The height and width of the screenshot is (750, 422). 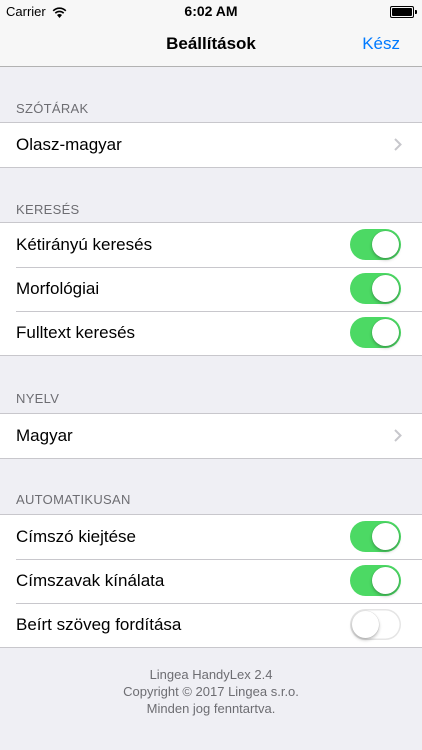 I want to click on status-time: 6:02 AM, so click(x=211, y=11).